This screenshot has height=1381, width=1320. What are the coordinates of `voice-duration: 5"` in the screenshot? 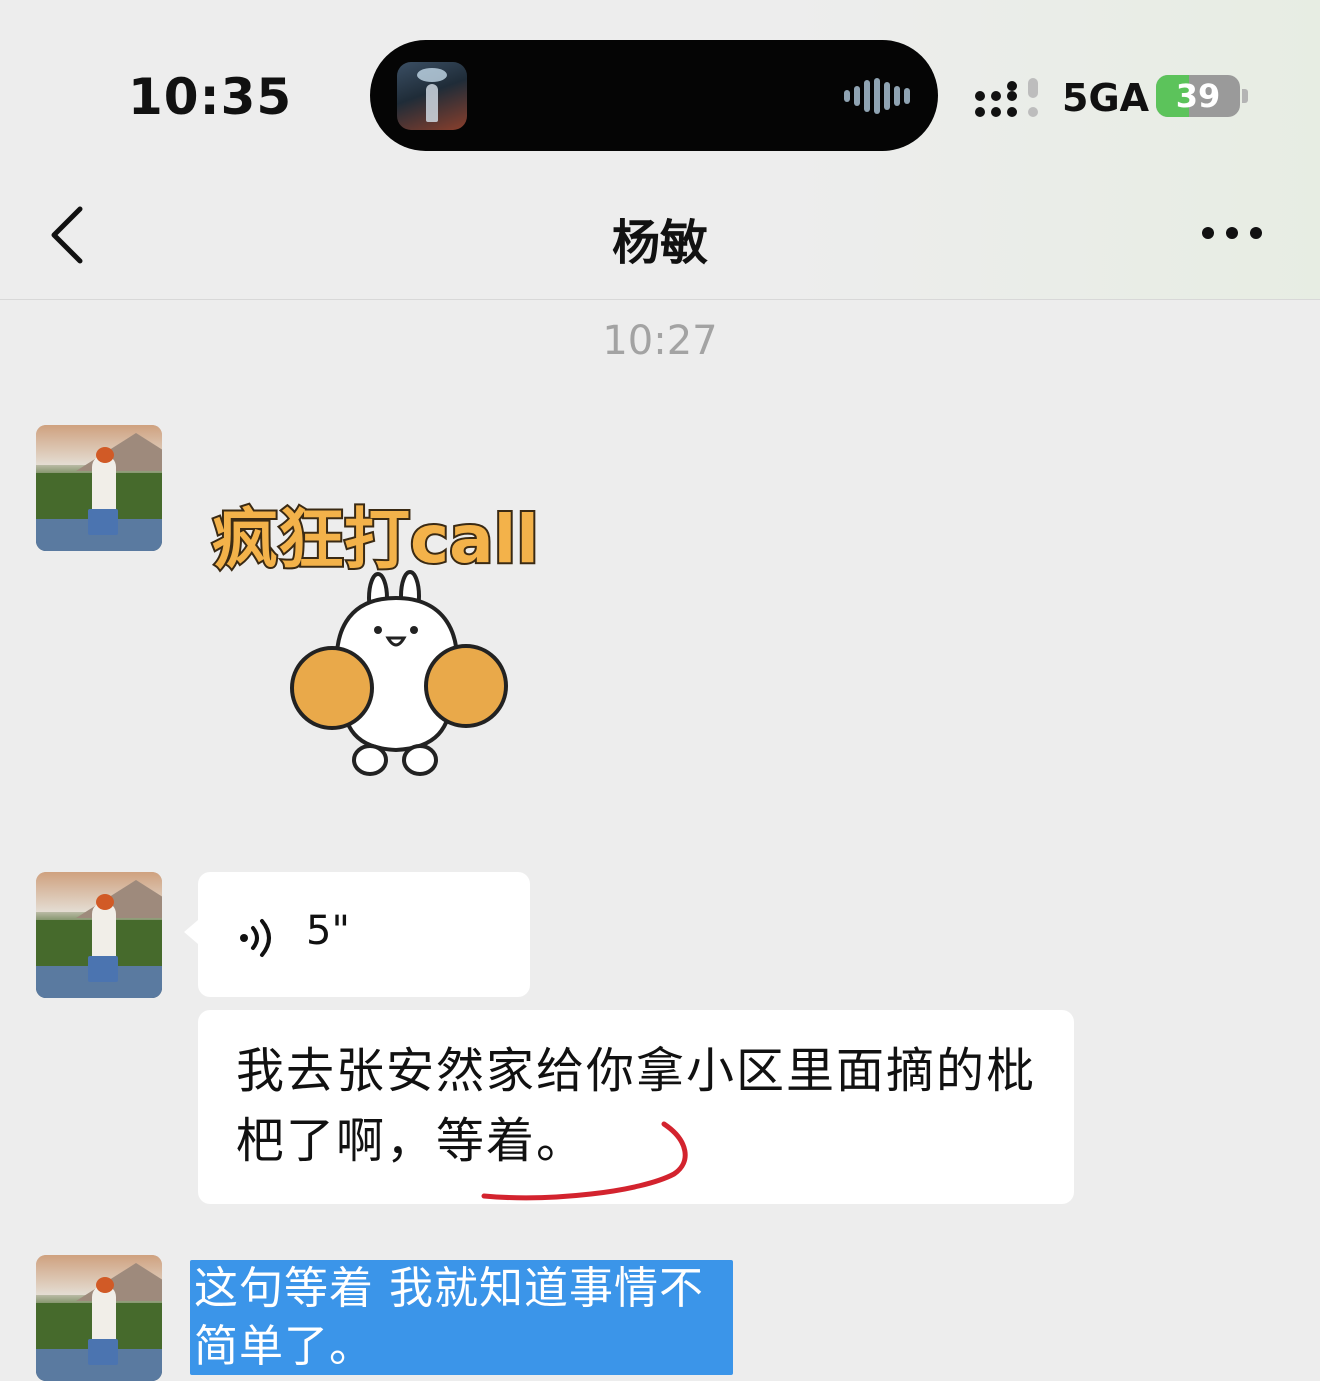 It's located at (328, 931).